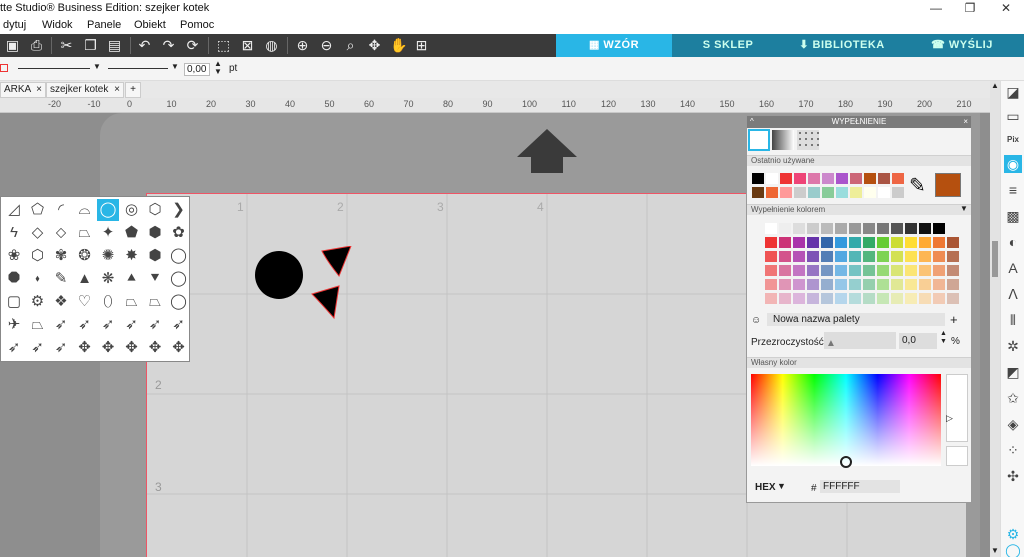  I want to click on select-all-icon: ⬚, so click(223, 45).